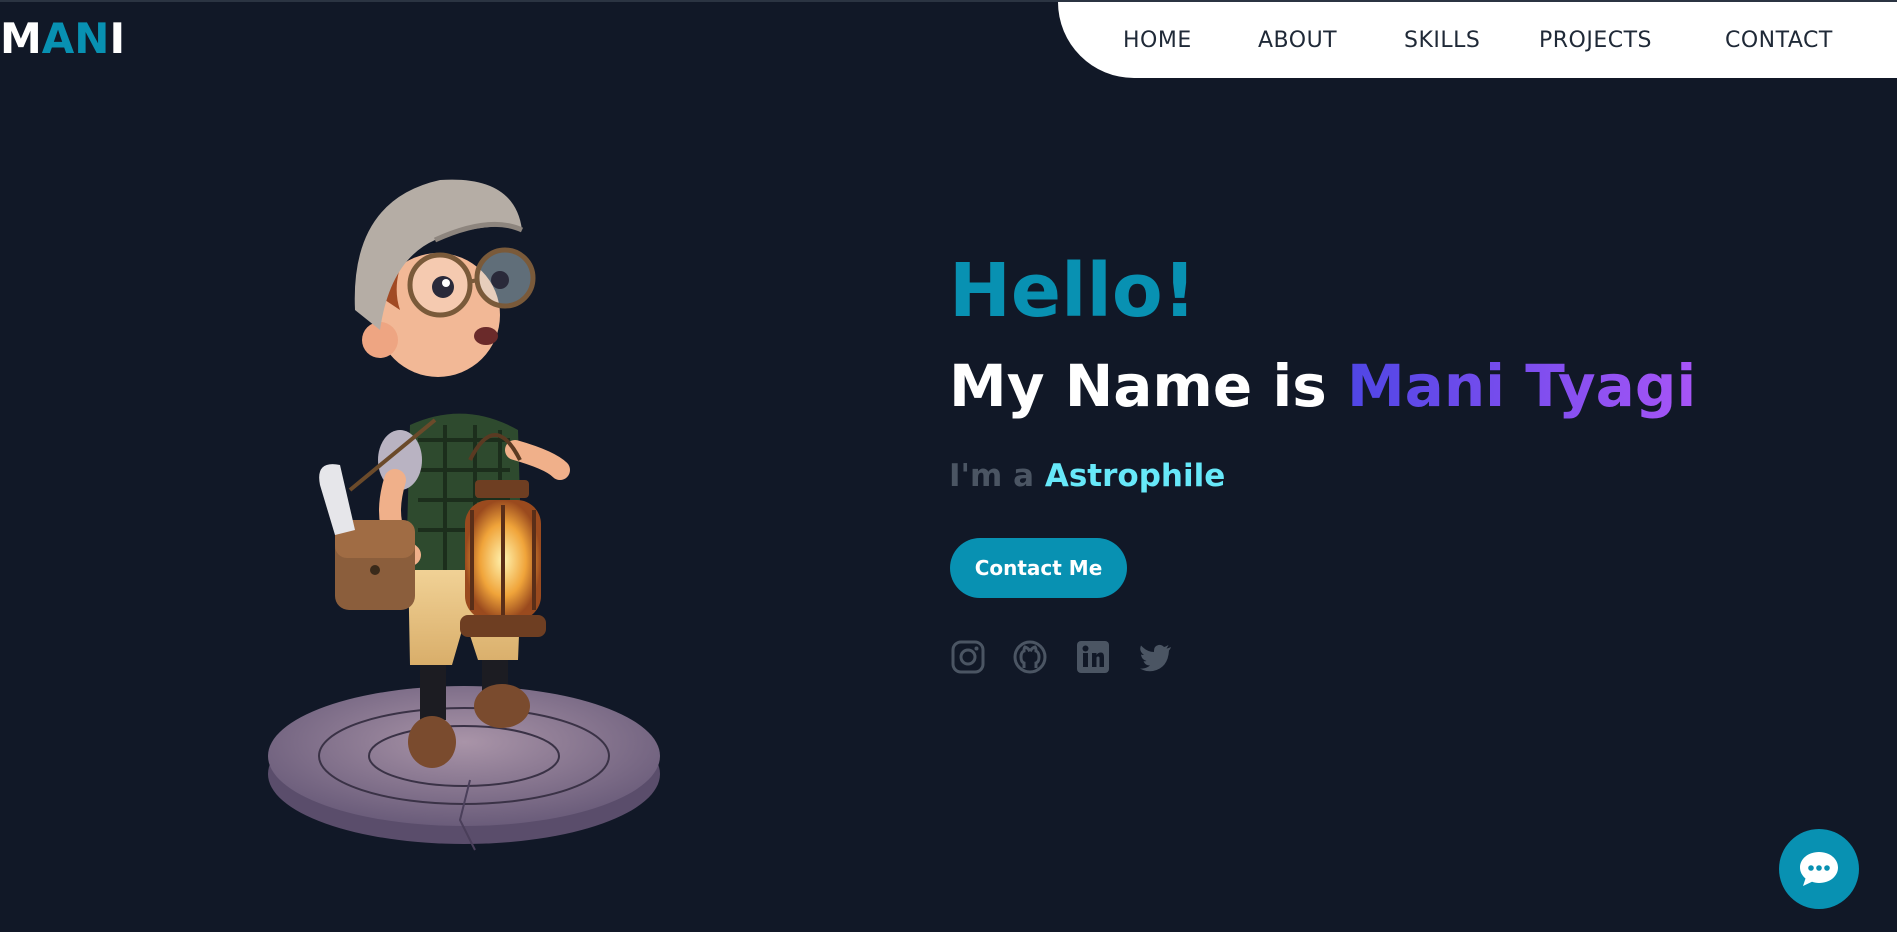 The height and width of the screenshot is (932, 1897). I want to click on logo-letters-an: AN, so click(75, 38).